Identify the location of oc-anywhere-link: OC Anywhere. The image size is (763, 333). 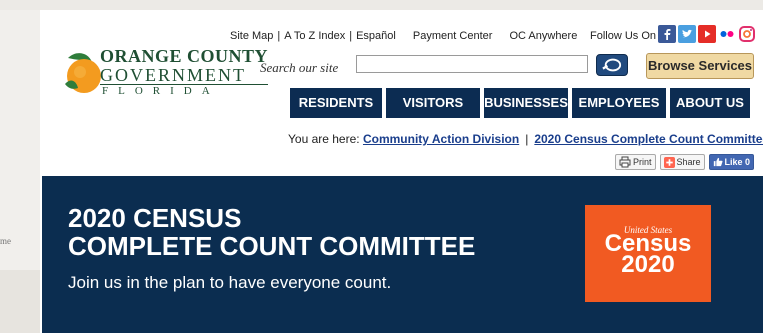
(543, 36).